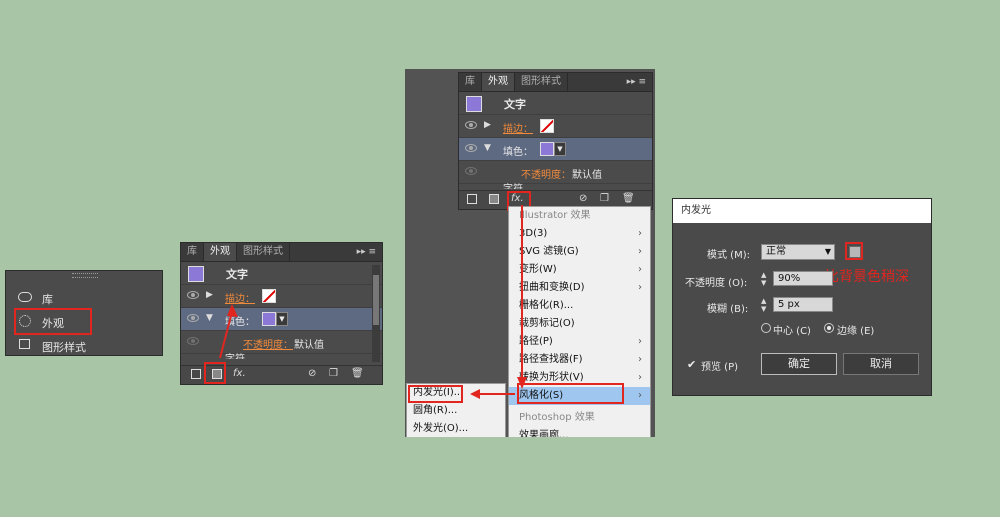 The width and height of the screenshot is (1000, 517). Describe the element at coordinates (64, 347) in the screenshot. I see `panel-item-label: 图形样式` at that location.